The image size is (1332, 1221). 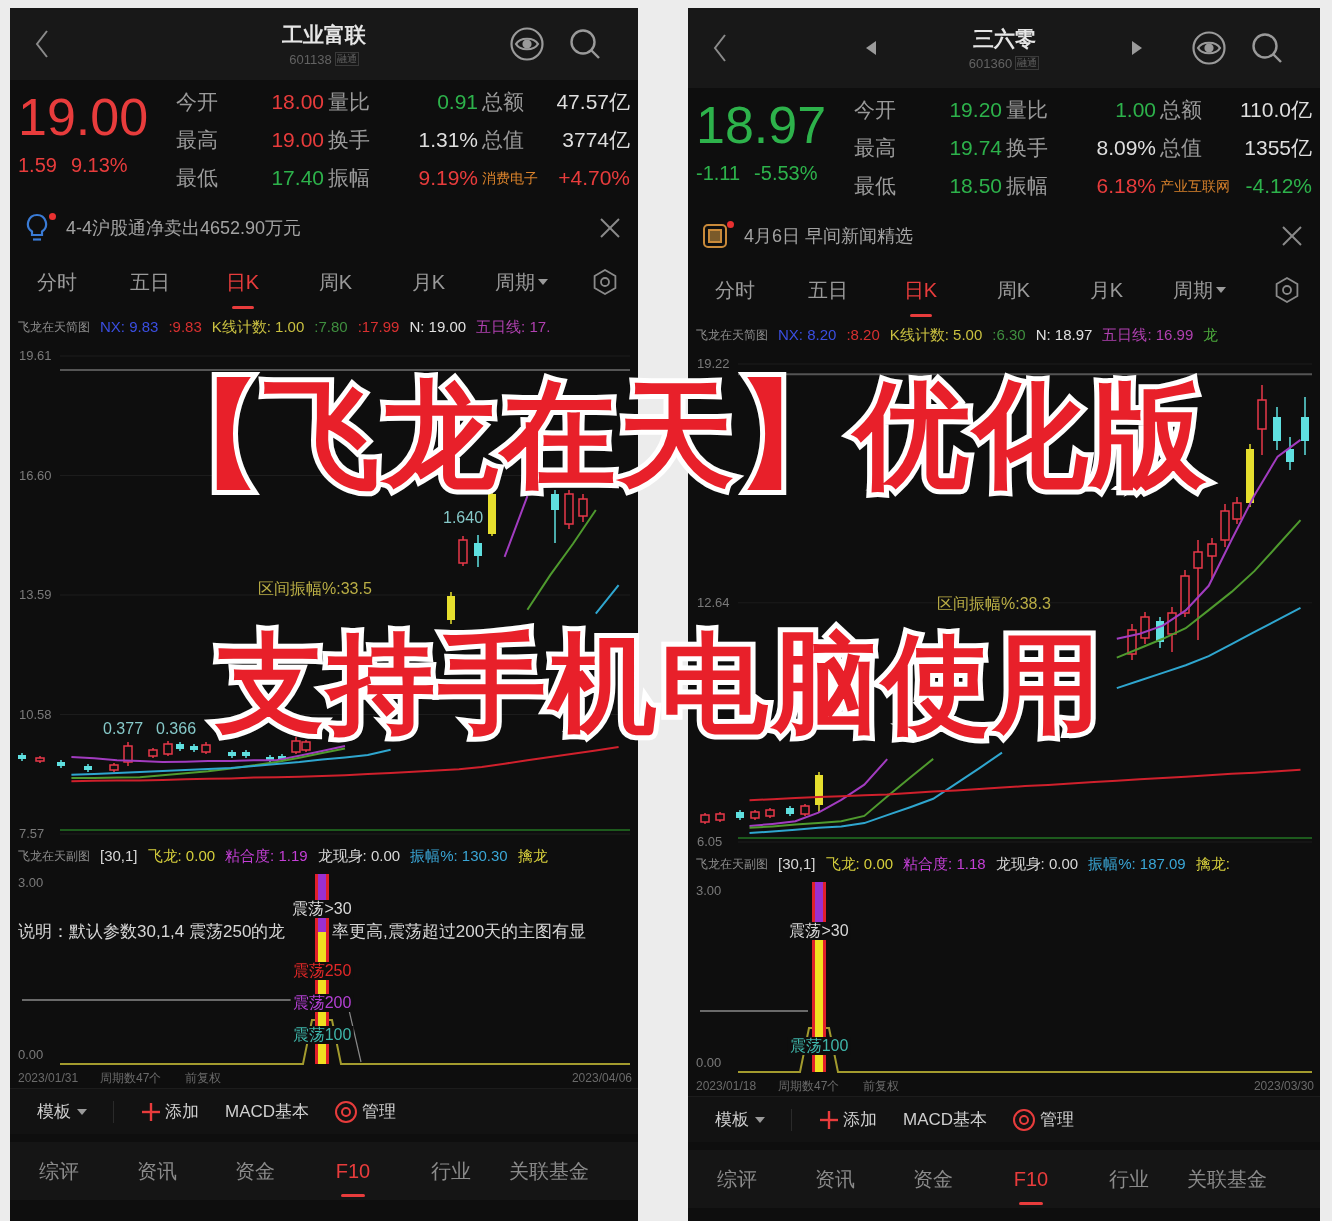 What do you see at coordinates (54, 327) in the screenshot?
I see `indicator-value: 飞龙在天简图` at bounding box center [54, 327].